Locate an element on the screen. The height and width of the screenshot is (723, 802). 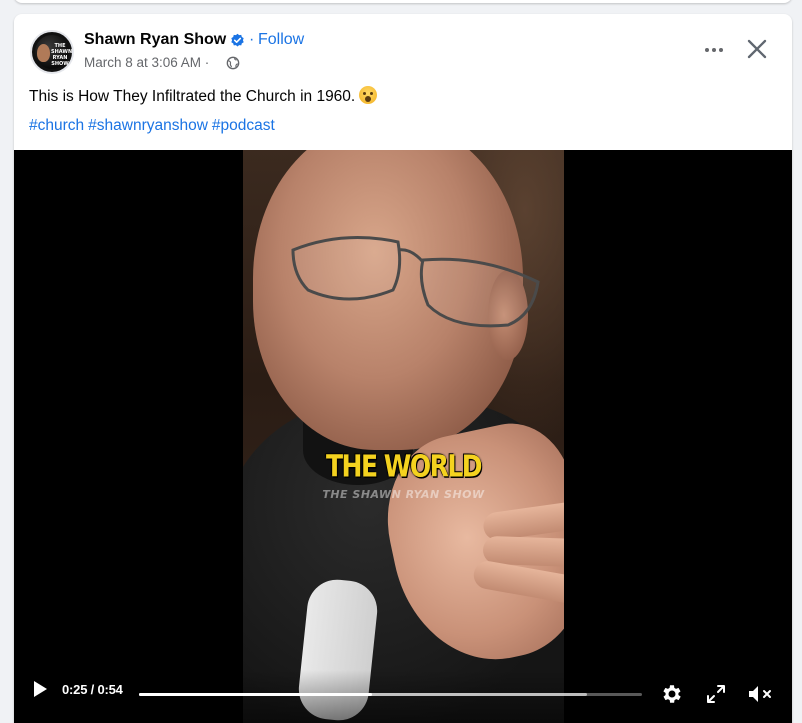
close-icon is located at coordinates (757, 49).